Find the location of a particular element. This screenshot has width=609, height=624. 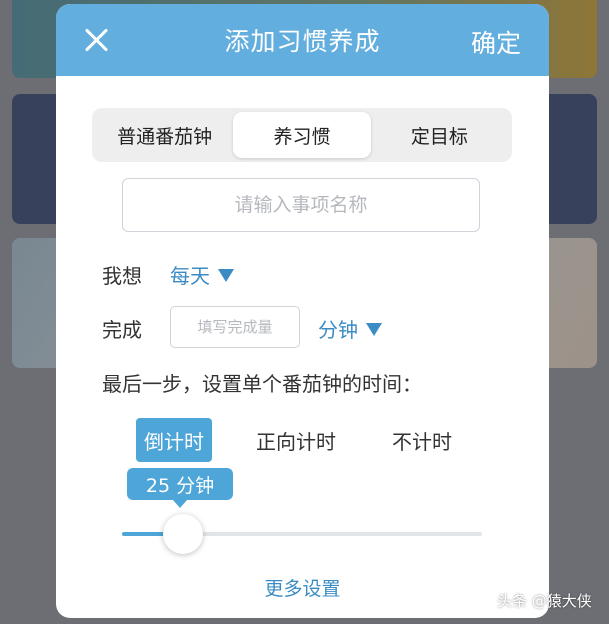

timer-mode-countup: 正向计时 is located at coordinates (296, 440).